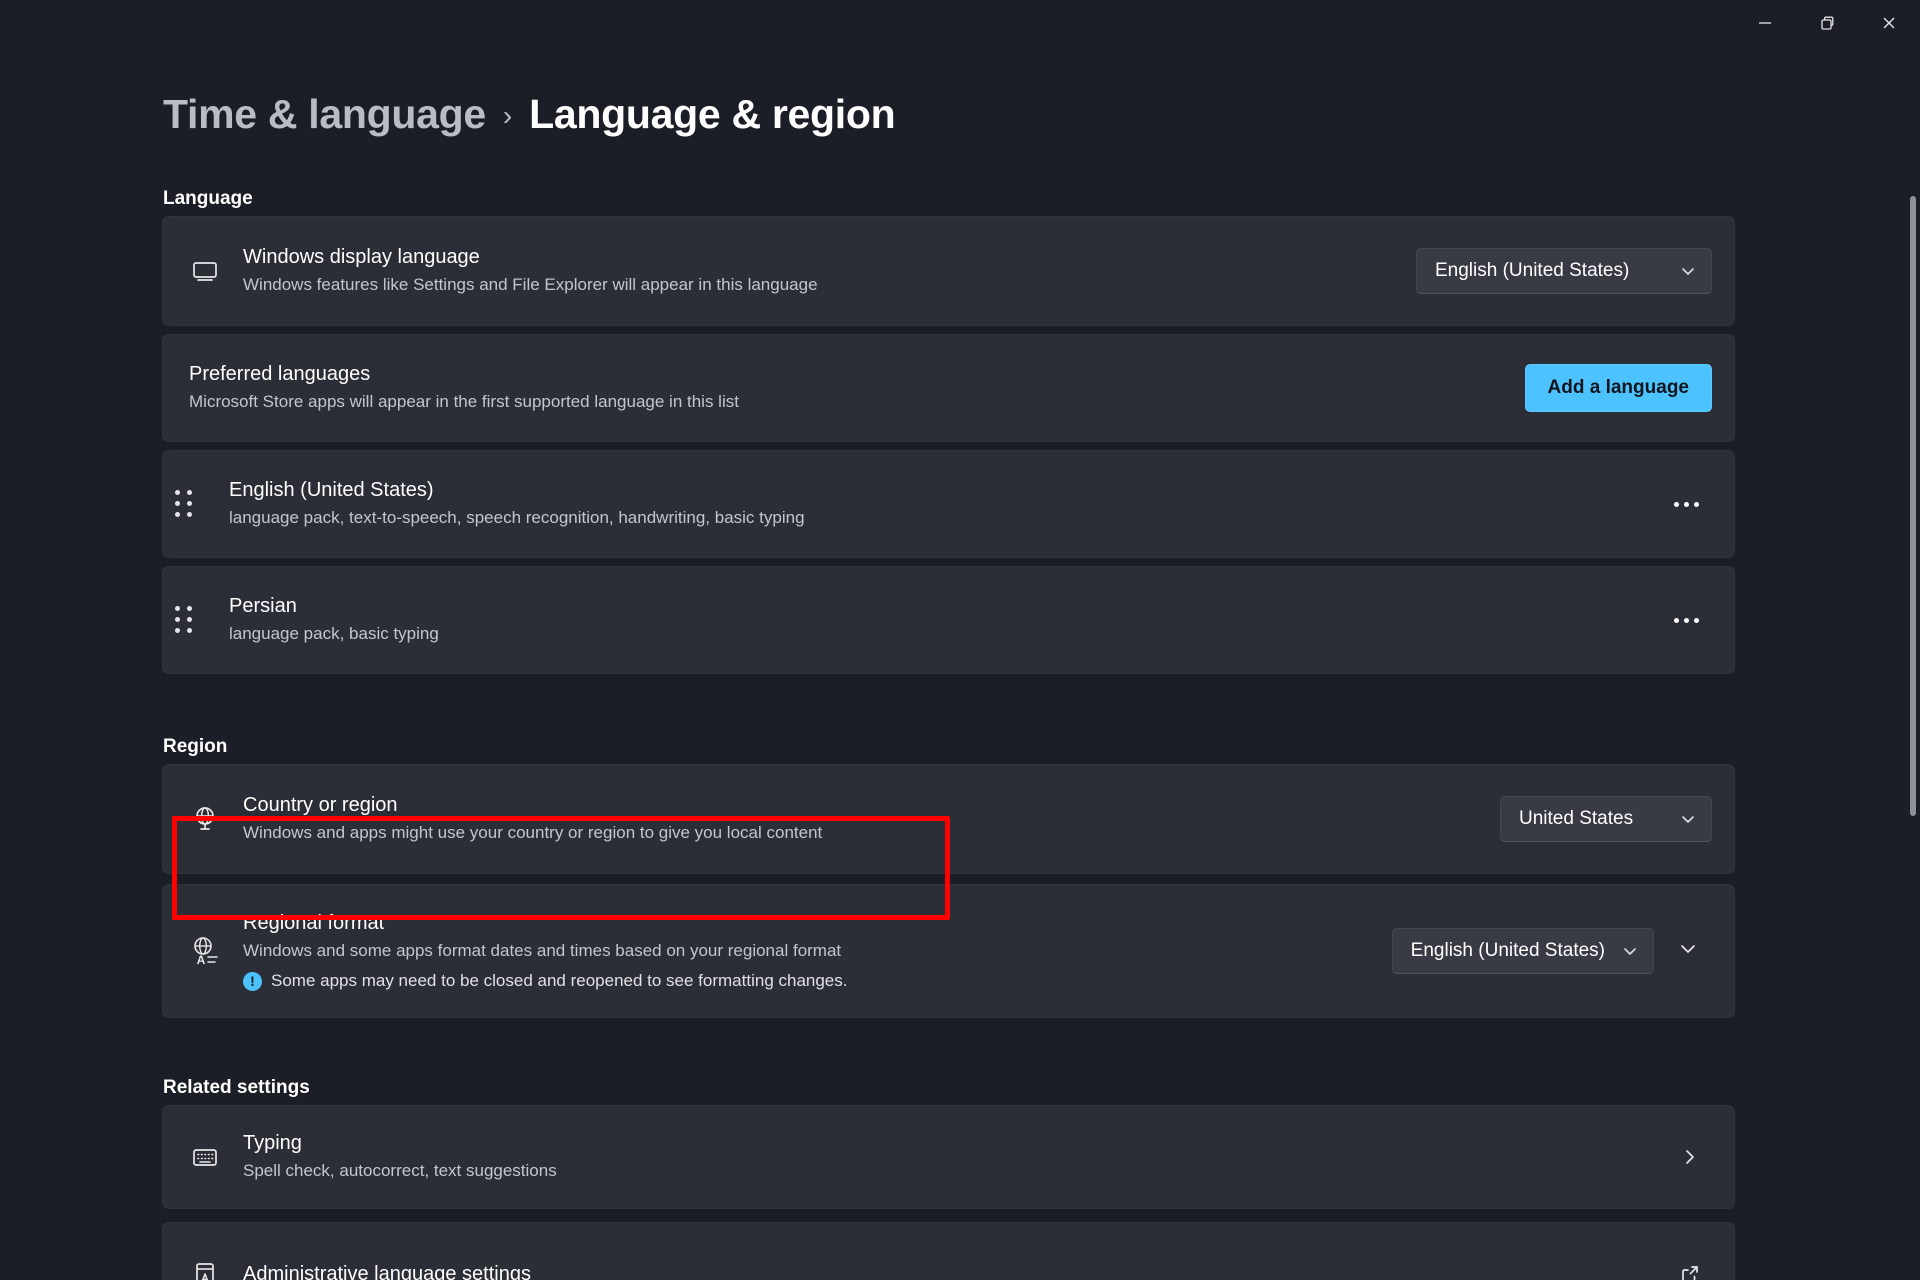 Image resolution: width=1920 pixels, height=1280 pixels. What do you see at coordinates (1686, 504) in the screenshot?
I see `language-options-button-english` at bounding box center [1686, 504].